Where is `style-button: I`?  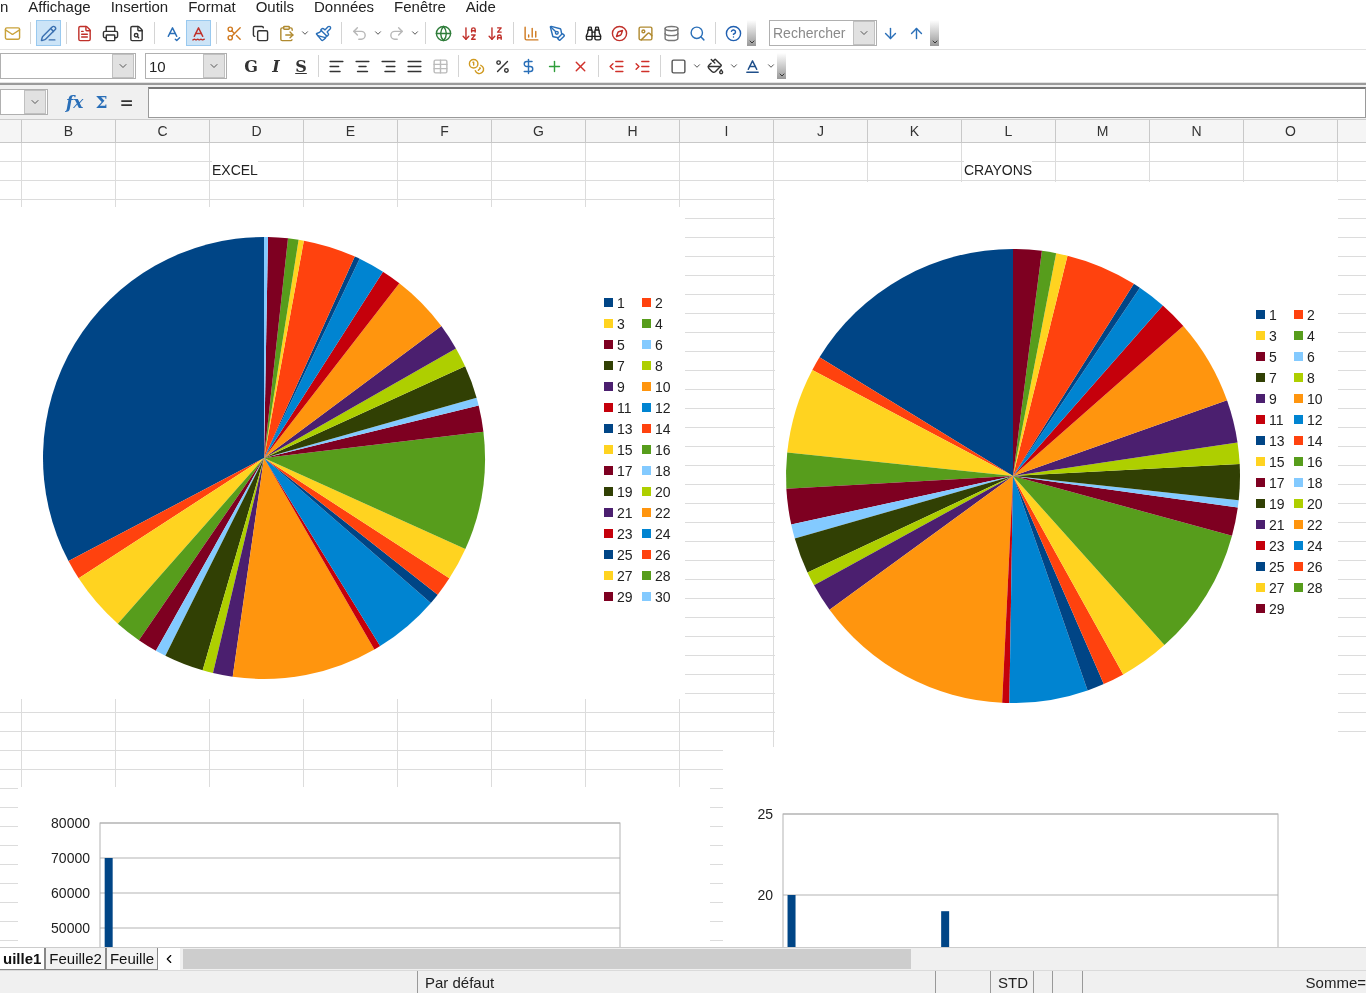 style-button: I is located at coordinates (276, 66).